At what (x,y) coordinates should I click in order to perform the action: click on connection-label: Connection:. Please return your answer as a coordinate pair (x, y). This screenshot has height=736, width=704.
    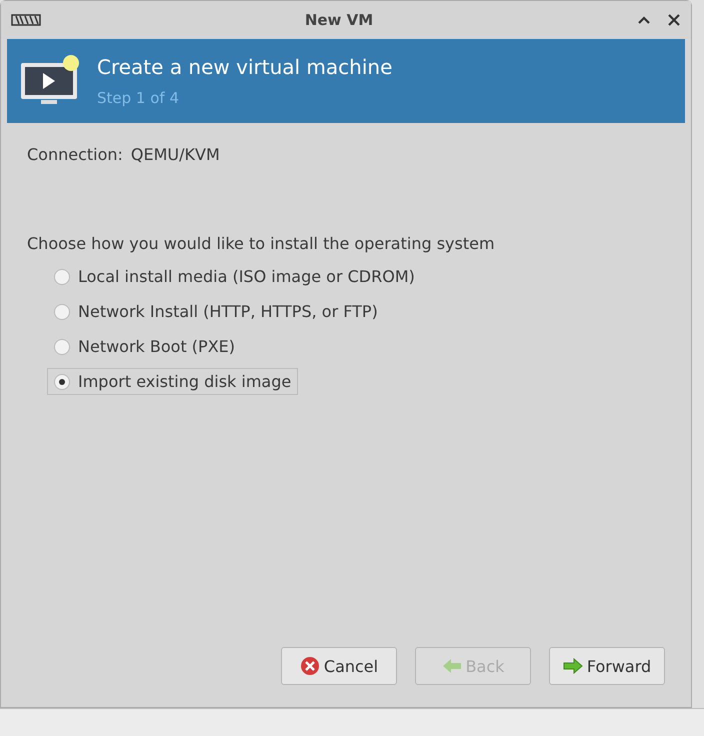
    Looking at the image, I should click on (75, 154).